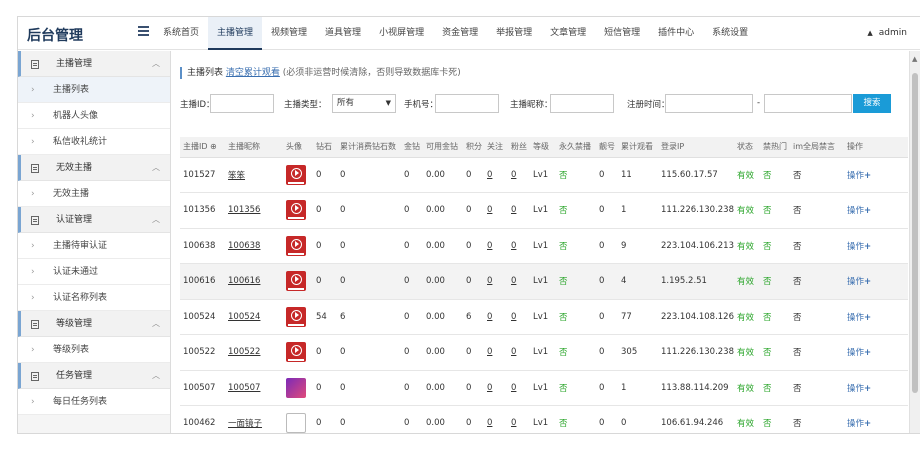  What do you see at coordinates (143, 31) in the screenshot?
I see `menu-toggle-icon` at bounding box center [143, 31].